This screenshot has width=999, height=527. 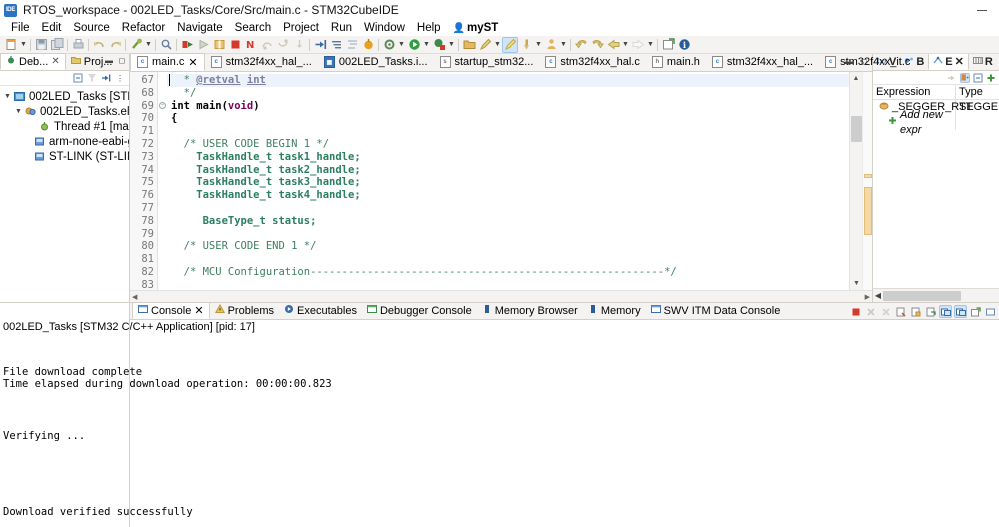 What do you see at coordinates (18, 111) in the screenshot?
I see `chevron-down-icon-2: ▼` at bounding box center [18, 111].